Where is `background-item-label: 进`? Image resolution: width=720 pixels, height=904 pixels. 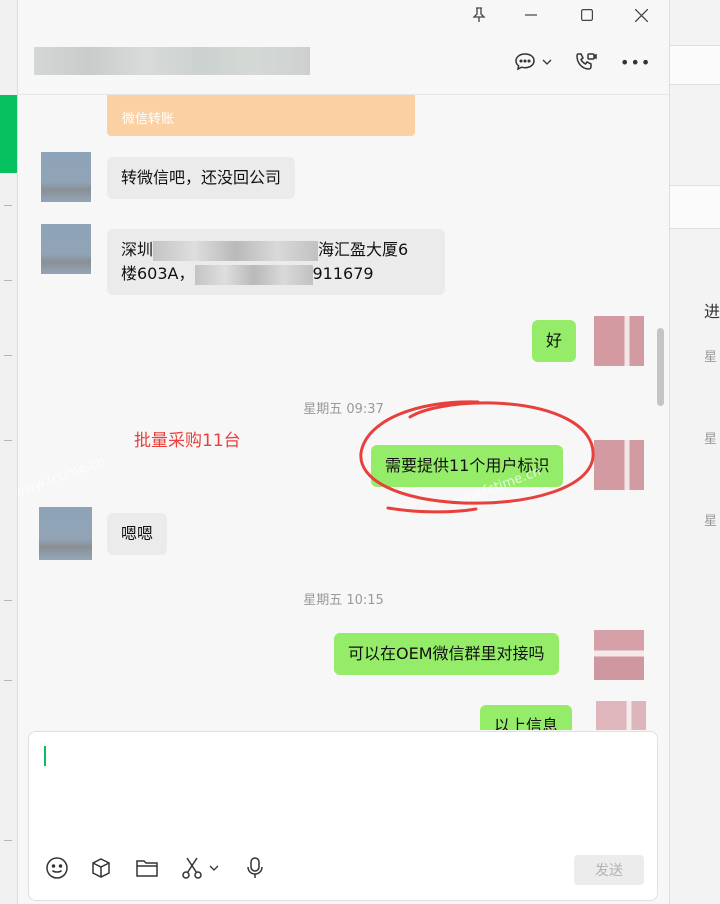
background-item-label: 进 is located at coordinates (712, 311).